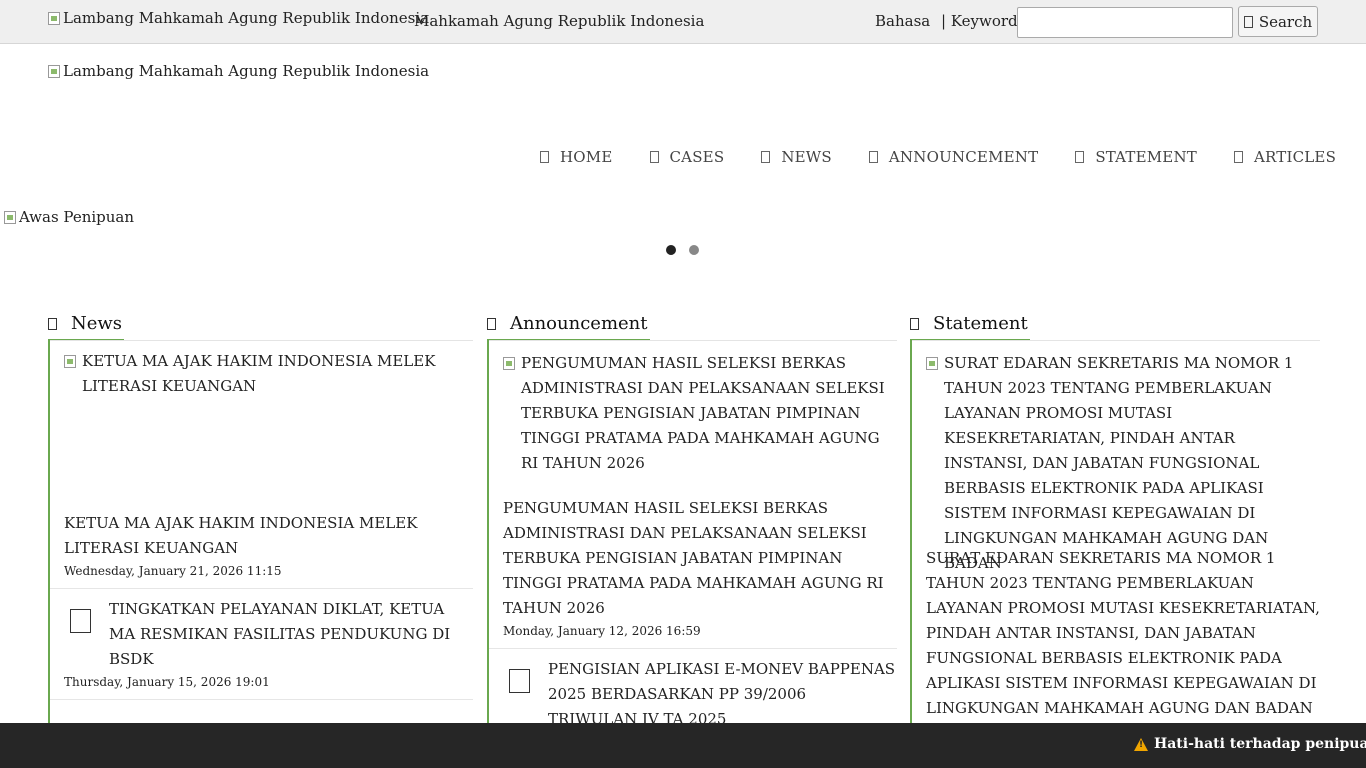 This screenshot has width=1366, height=768. What do you see at coordinates (654, 157) in the screenshot?
I see `cases-icon` at bounding box center [654, 157].